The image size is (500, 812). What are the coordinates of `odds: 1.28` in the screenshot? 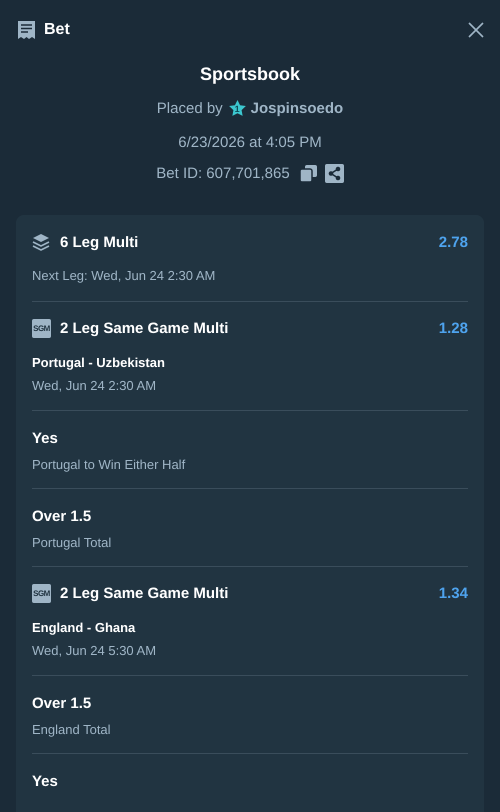 It's located at (453, 328).